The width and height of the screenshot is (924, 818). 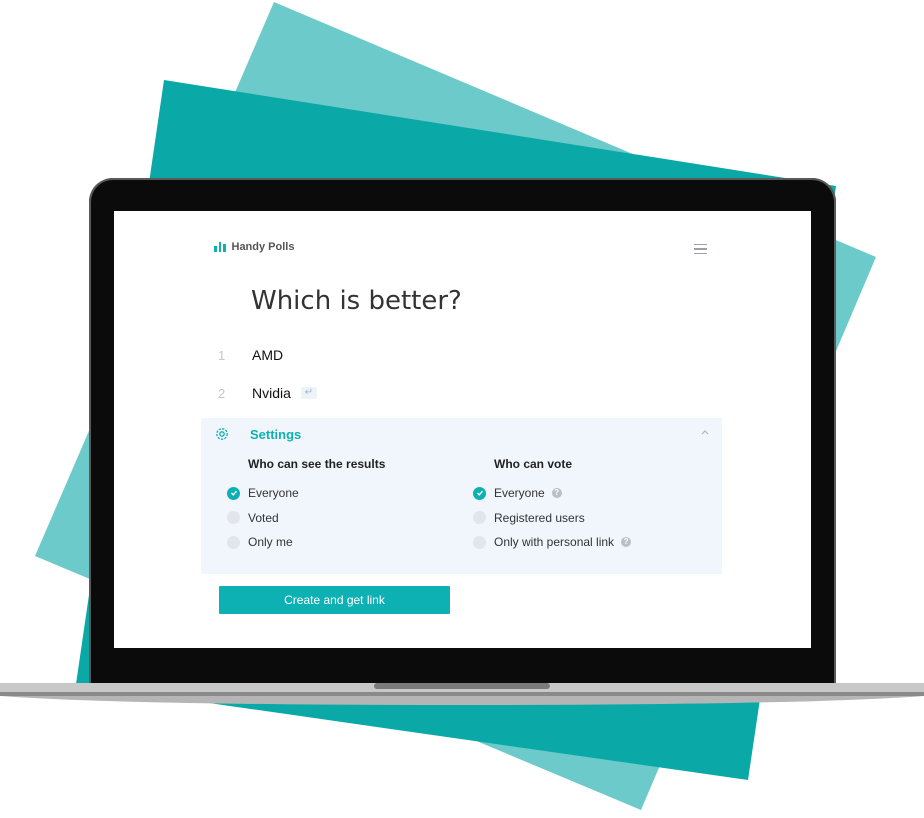 I want to click on create-link-button: Create and get link, so click(x=334, y=600).